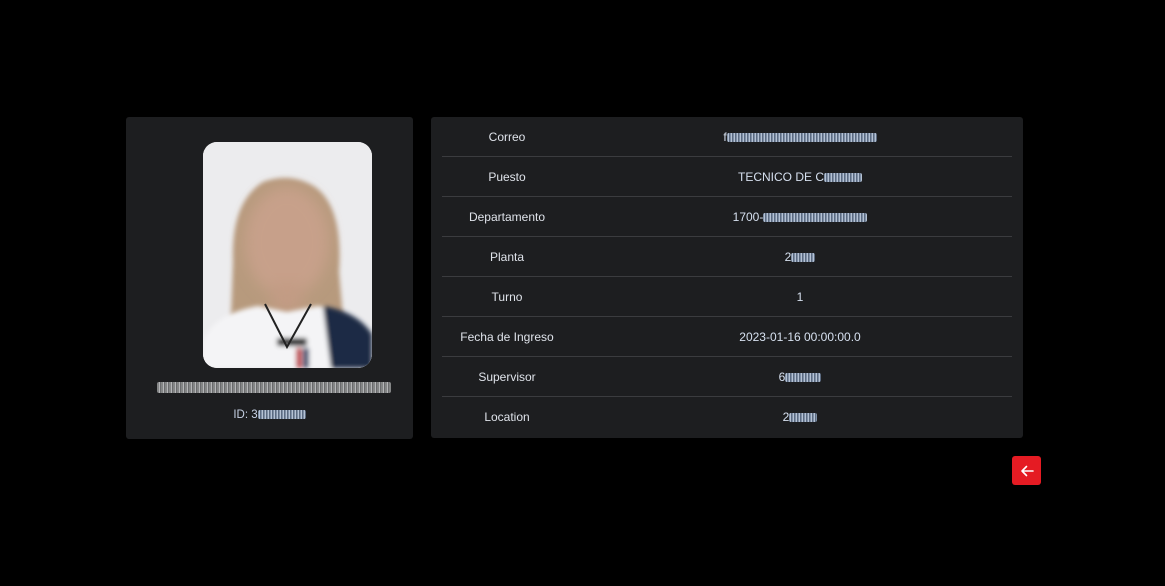 The height and width of the screenshot is (586, 1165). Describe the element at coordinates (507, 297) in the screenshot. I see `detail-label: Turno` at that location.